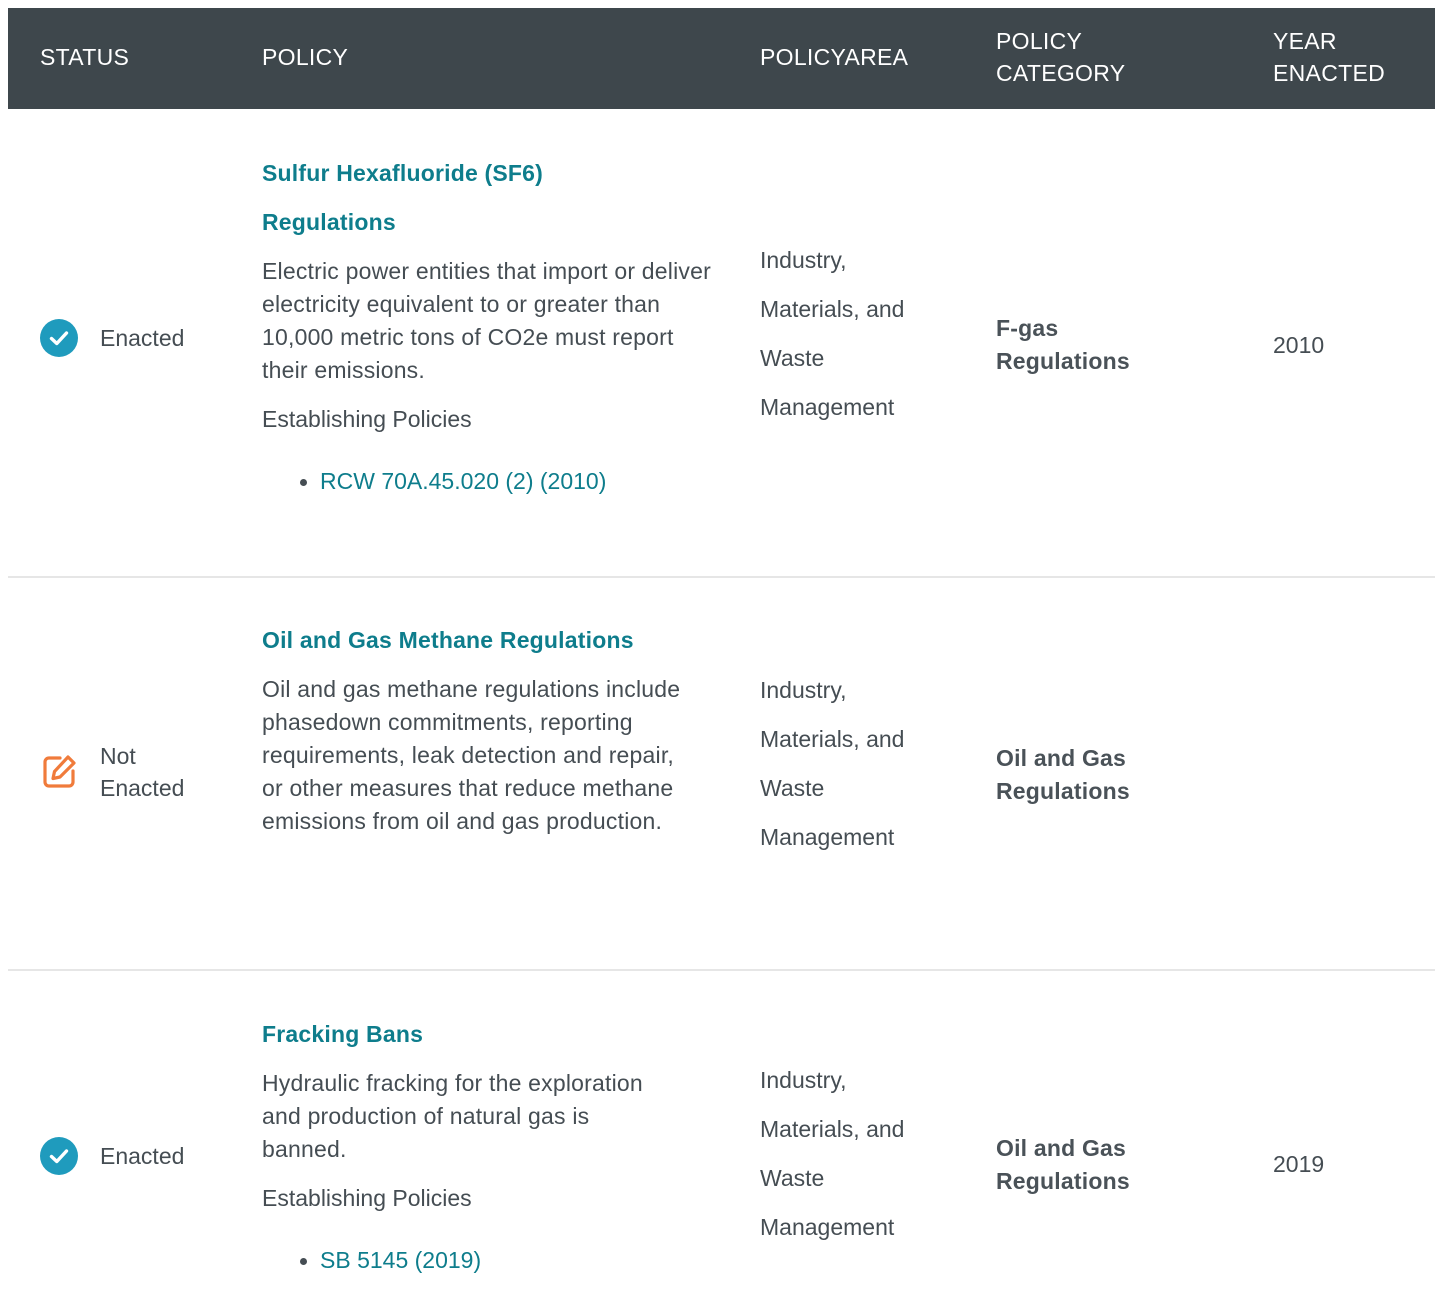  Describe the element at coordinates (1299, 345) in the screenshot. I see `year-enacted-cell: 2010` at that location.